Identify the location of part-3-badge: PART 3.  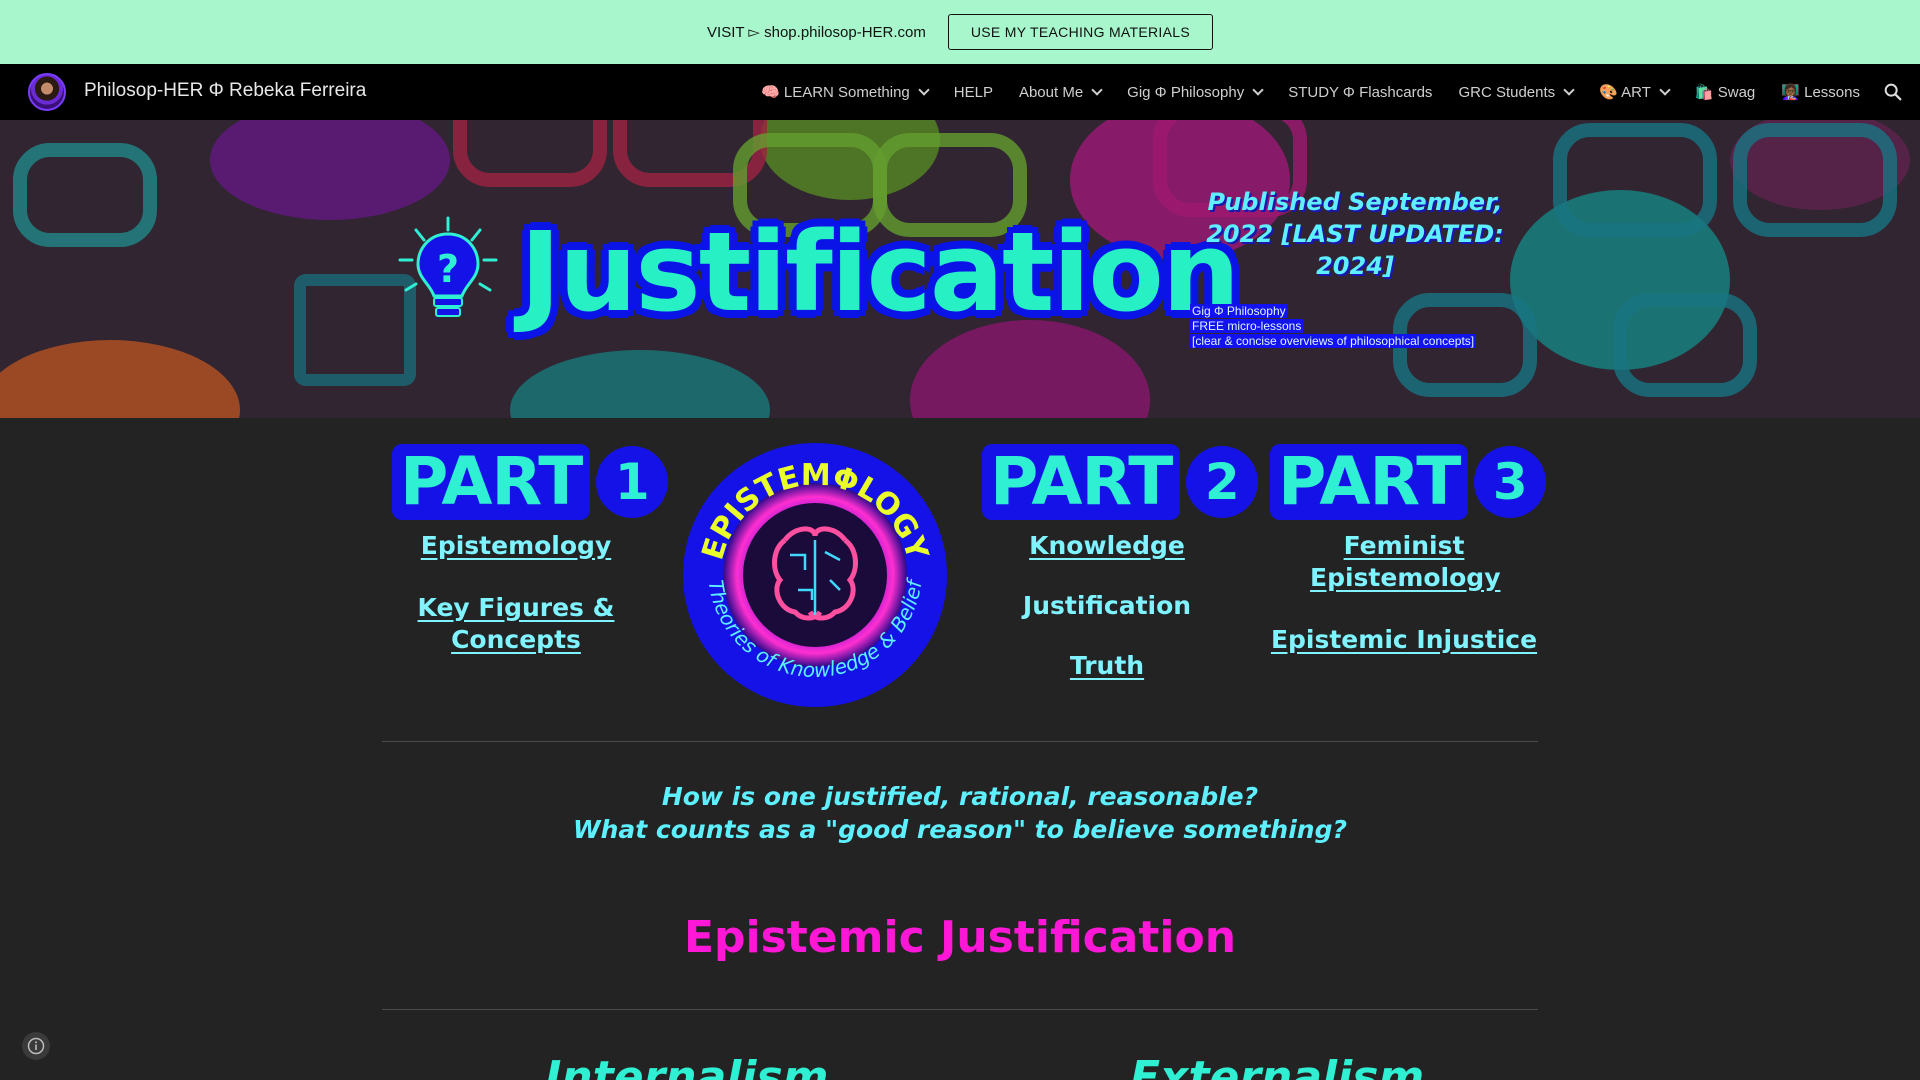
(1408, 482).